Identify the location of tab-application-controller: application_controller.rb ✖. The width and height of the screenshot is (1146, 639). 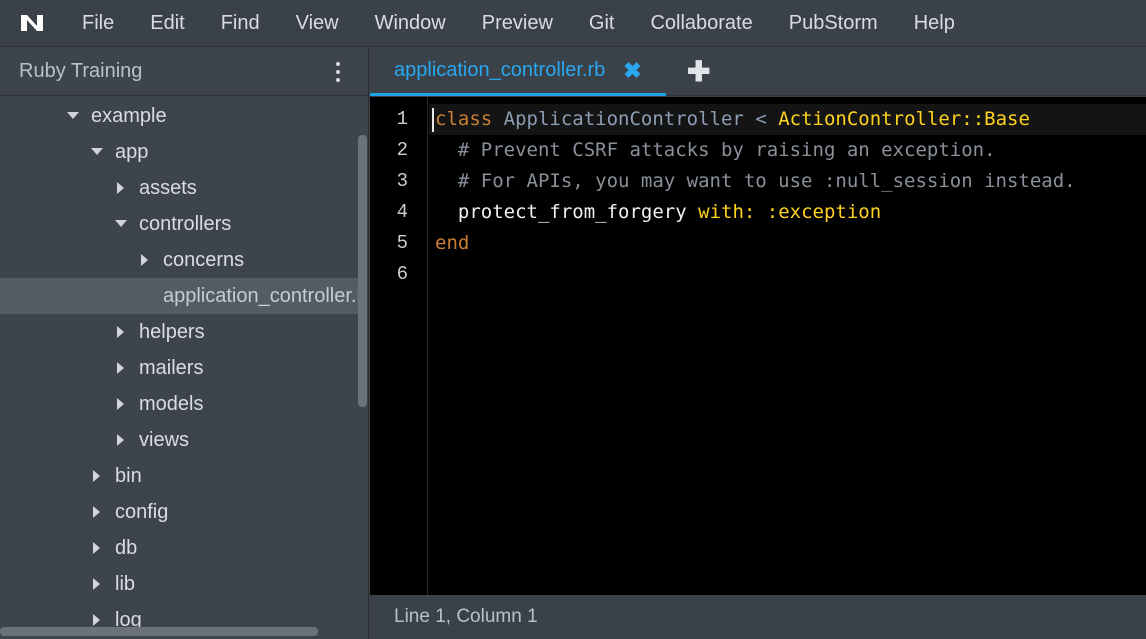
(518, 72).